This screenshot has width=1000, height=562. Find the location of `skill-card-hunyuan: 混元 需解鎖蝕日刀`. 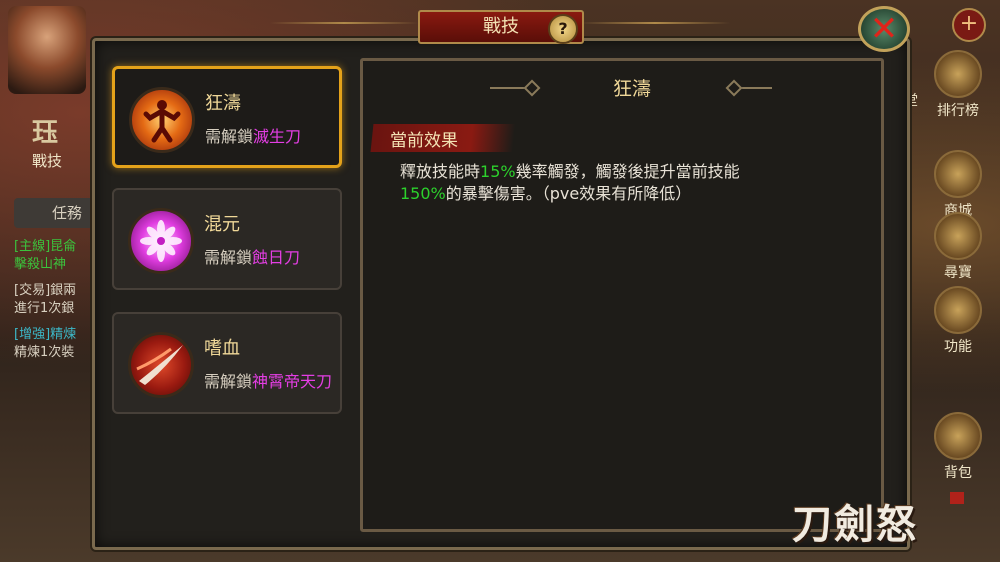

skill-card-hunyuan: 混元 需解鎖蝕日刀 is located at coordinates (227, 239).